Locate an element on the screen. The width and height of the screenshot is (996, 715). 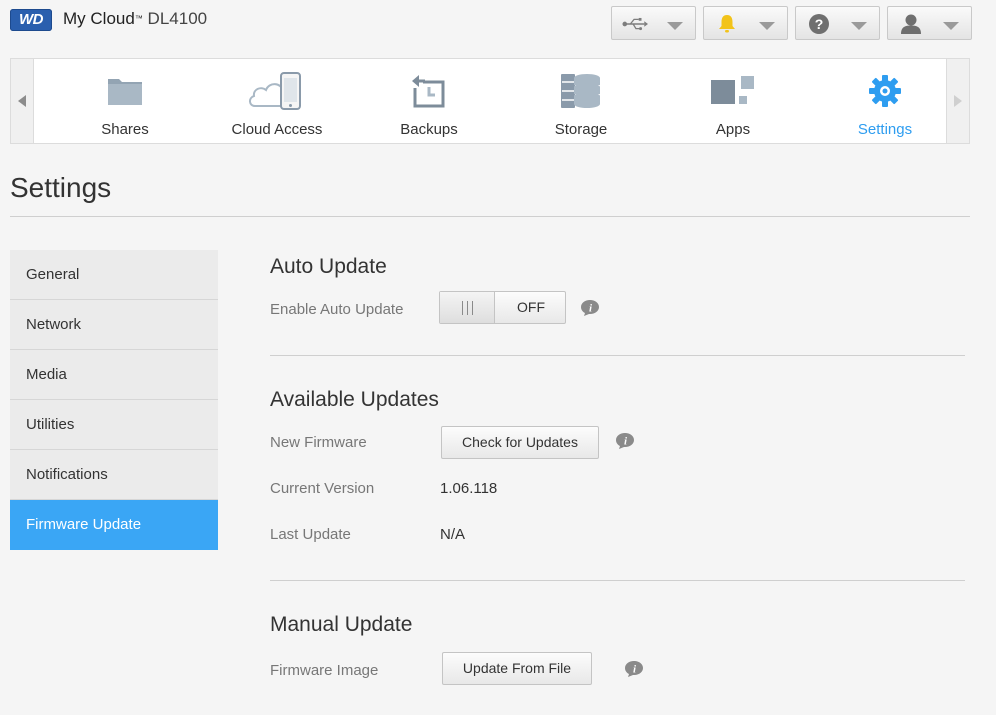
sidebar-item-notifications: Notifications is located at coordinates (114, 475).